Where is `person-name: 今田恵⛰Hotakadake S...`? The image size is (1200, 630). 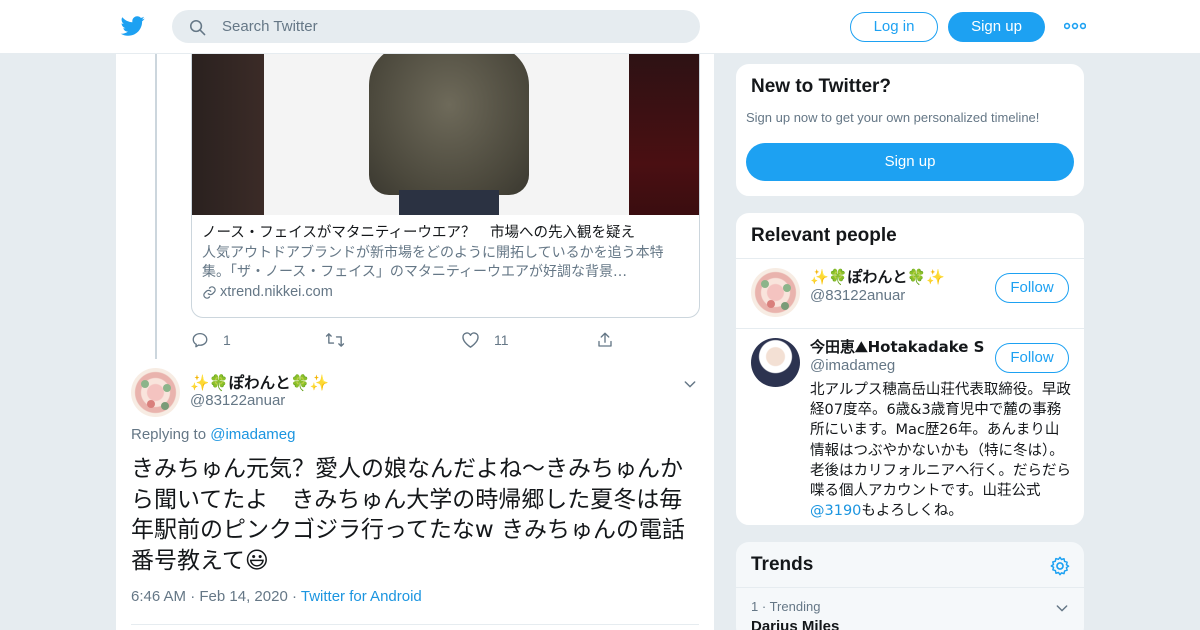 person-name: 今田恵⛰Hotakadake S... is located at coordinates (897, 346).